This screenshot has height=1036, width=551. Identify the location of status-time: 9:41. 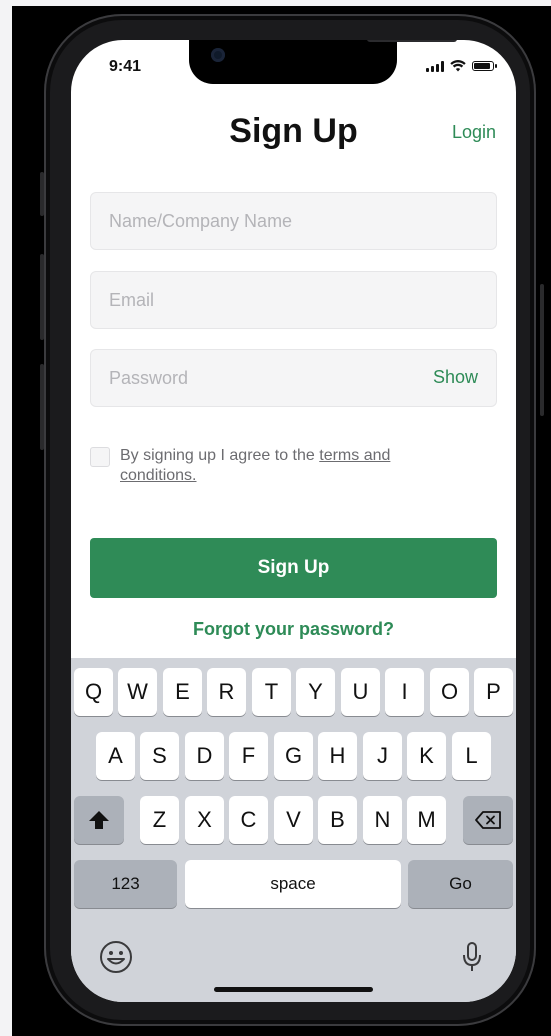
(125, 66).